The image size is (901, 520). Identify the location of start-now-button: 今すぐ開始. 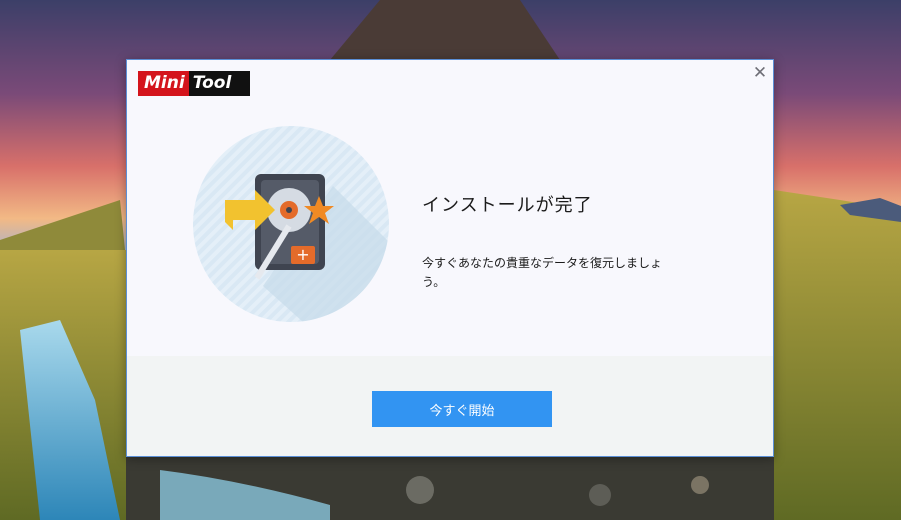
(462, 409).